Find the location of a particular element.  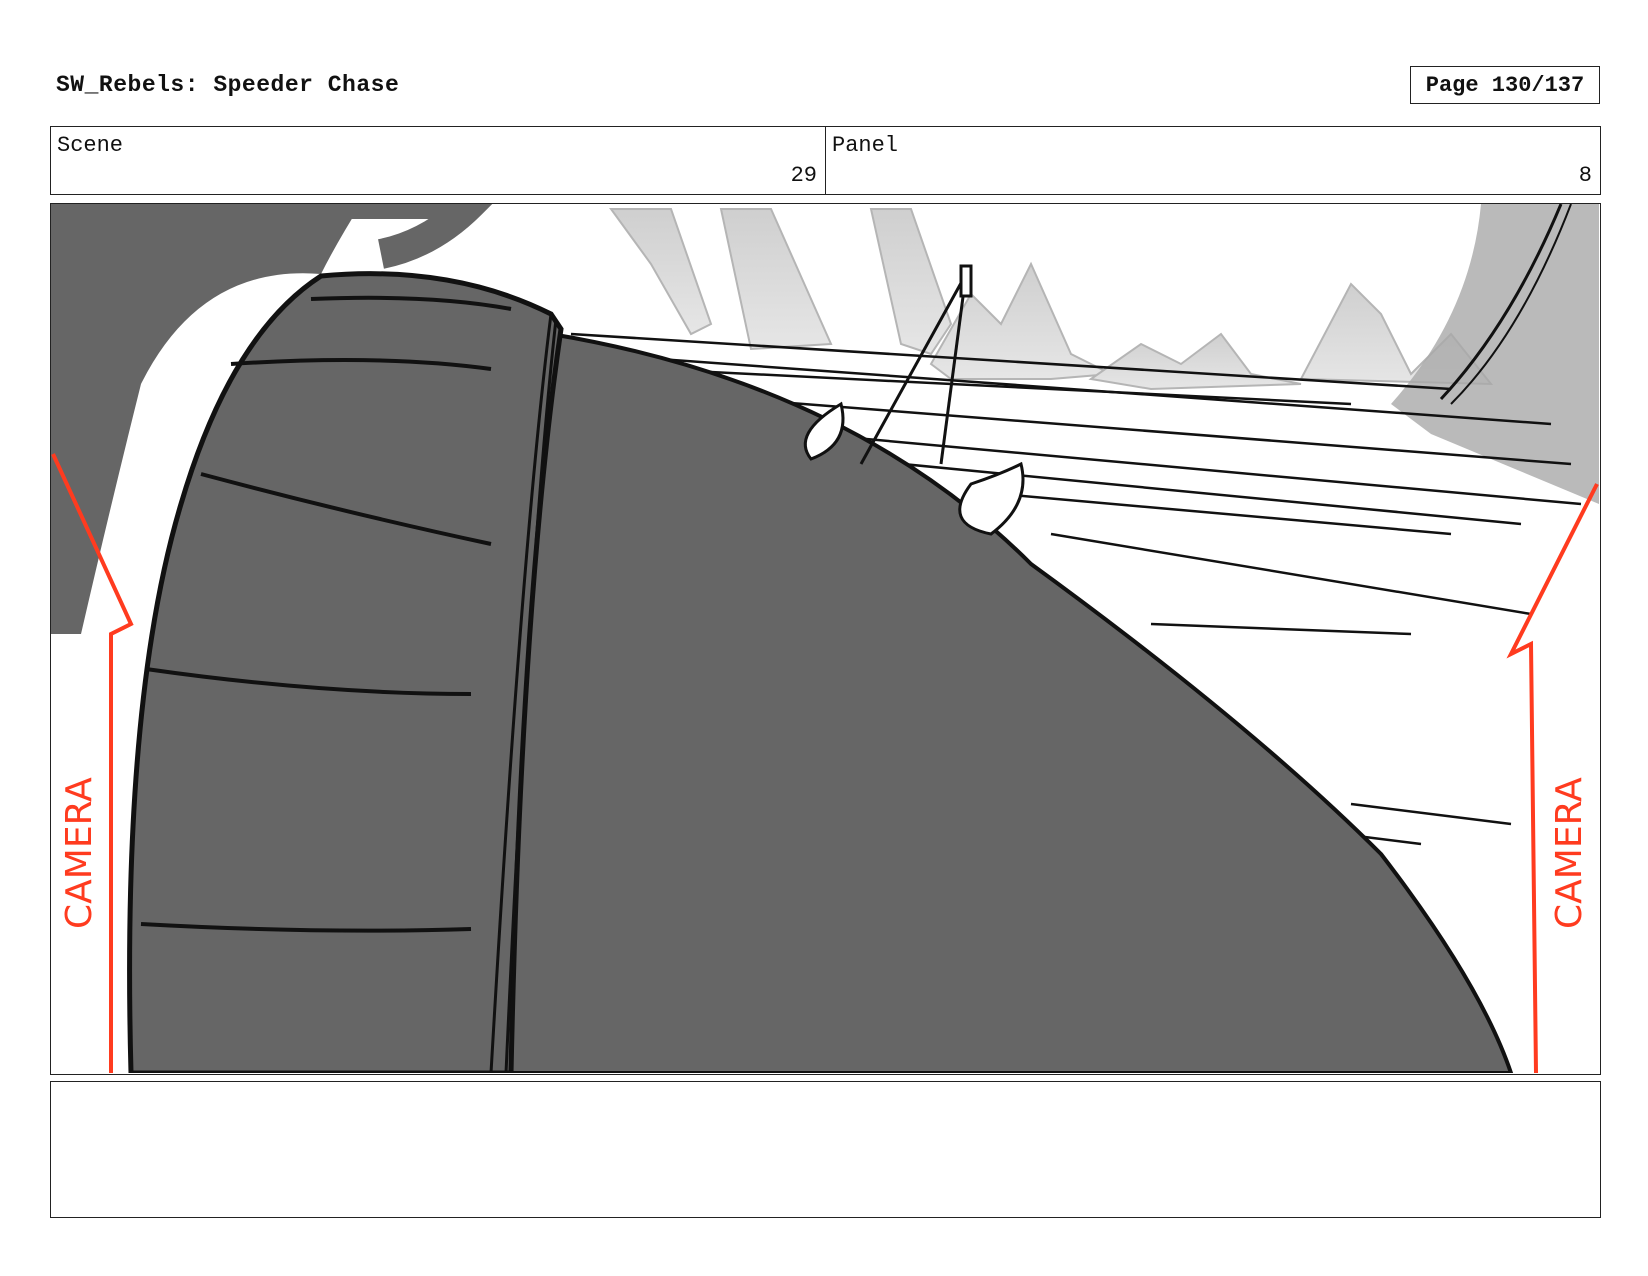

scene-panel-row: Scene 29 Panel 8 is located at coordinates (825, 160).